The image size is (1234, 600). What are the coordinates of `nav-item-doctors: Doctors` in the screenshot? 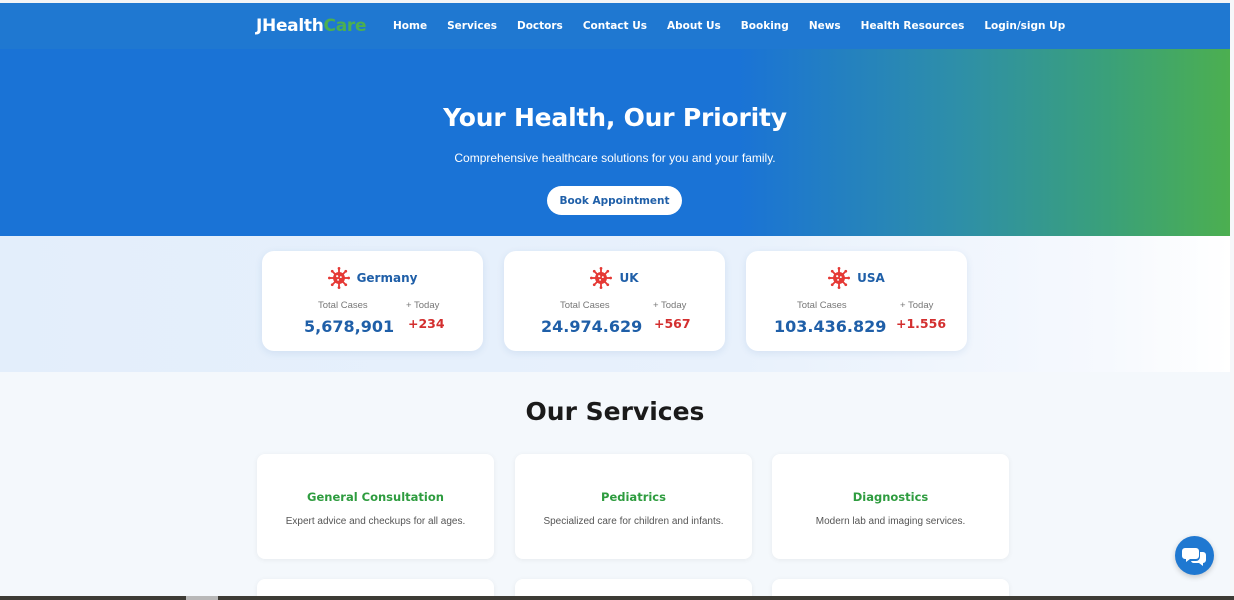 It's located at (540, 26).